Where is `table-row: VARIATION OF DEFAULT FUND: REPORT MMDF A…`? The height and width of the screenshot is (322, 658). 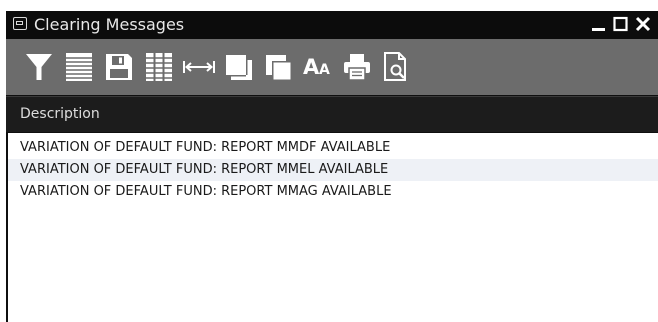
table-row: VARIATION OF DEFAULT FUND: REPORT MMDF A… is located at coordinates (333, 148).